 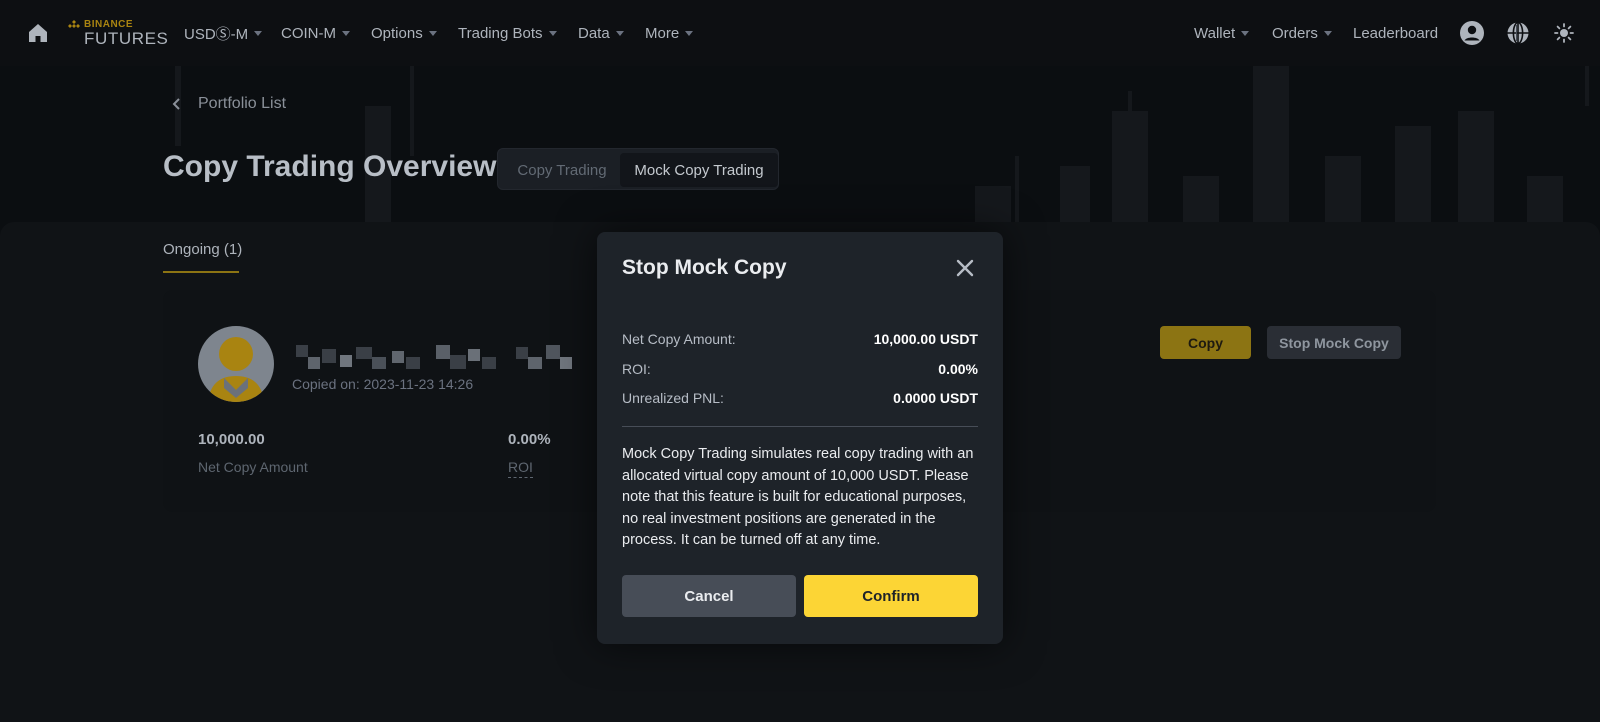 I want to click on user-icon, so click(x=1472, y=33).